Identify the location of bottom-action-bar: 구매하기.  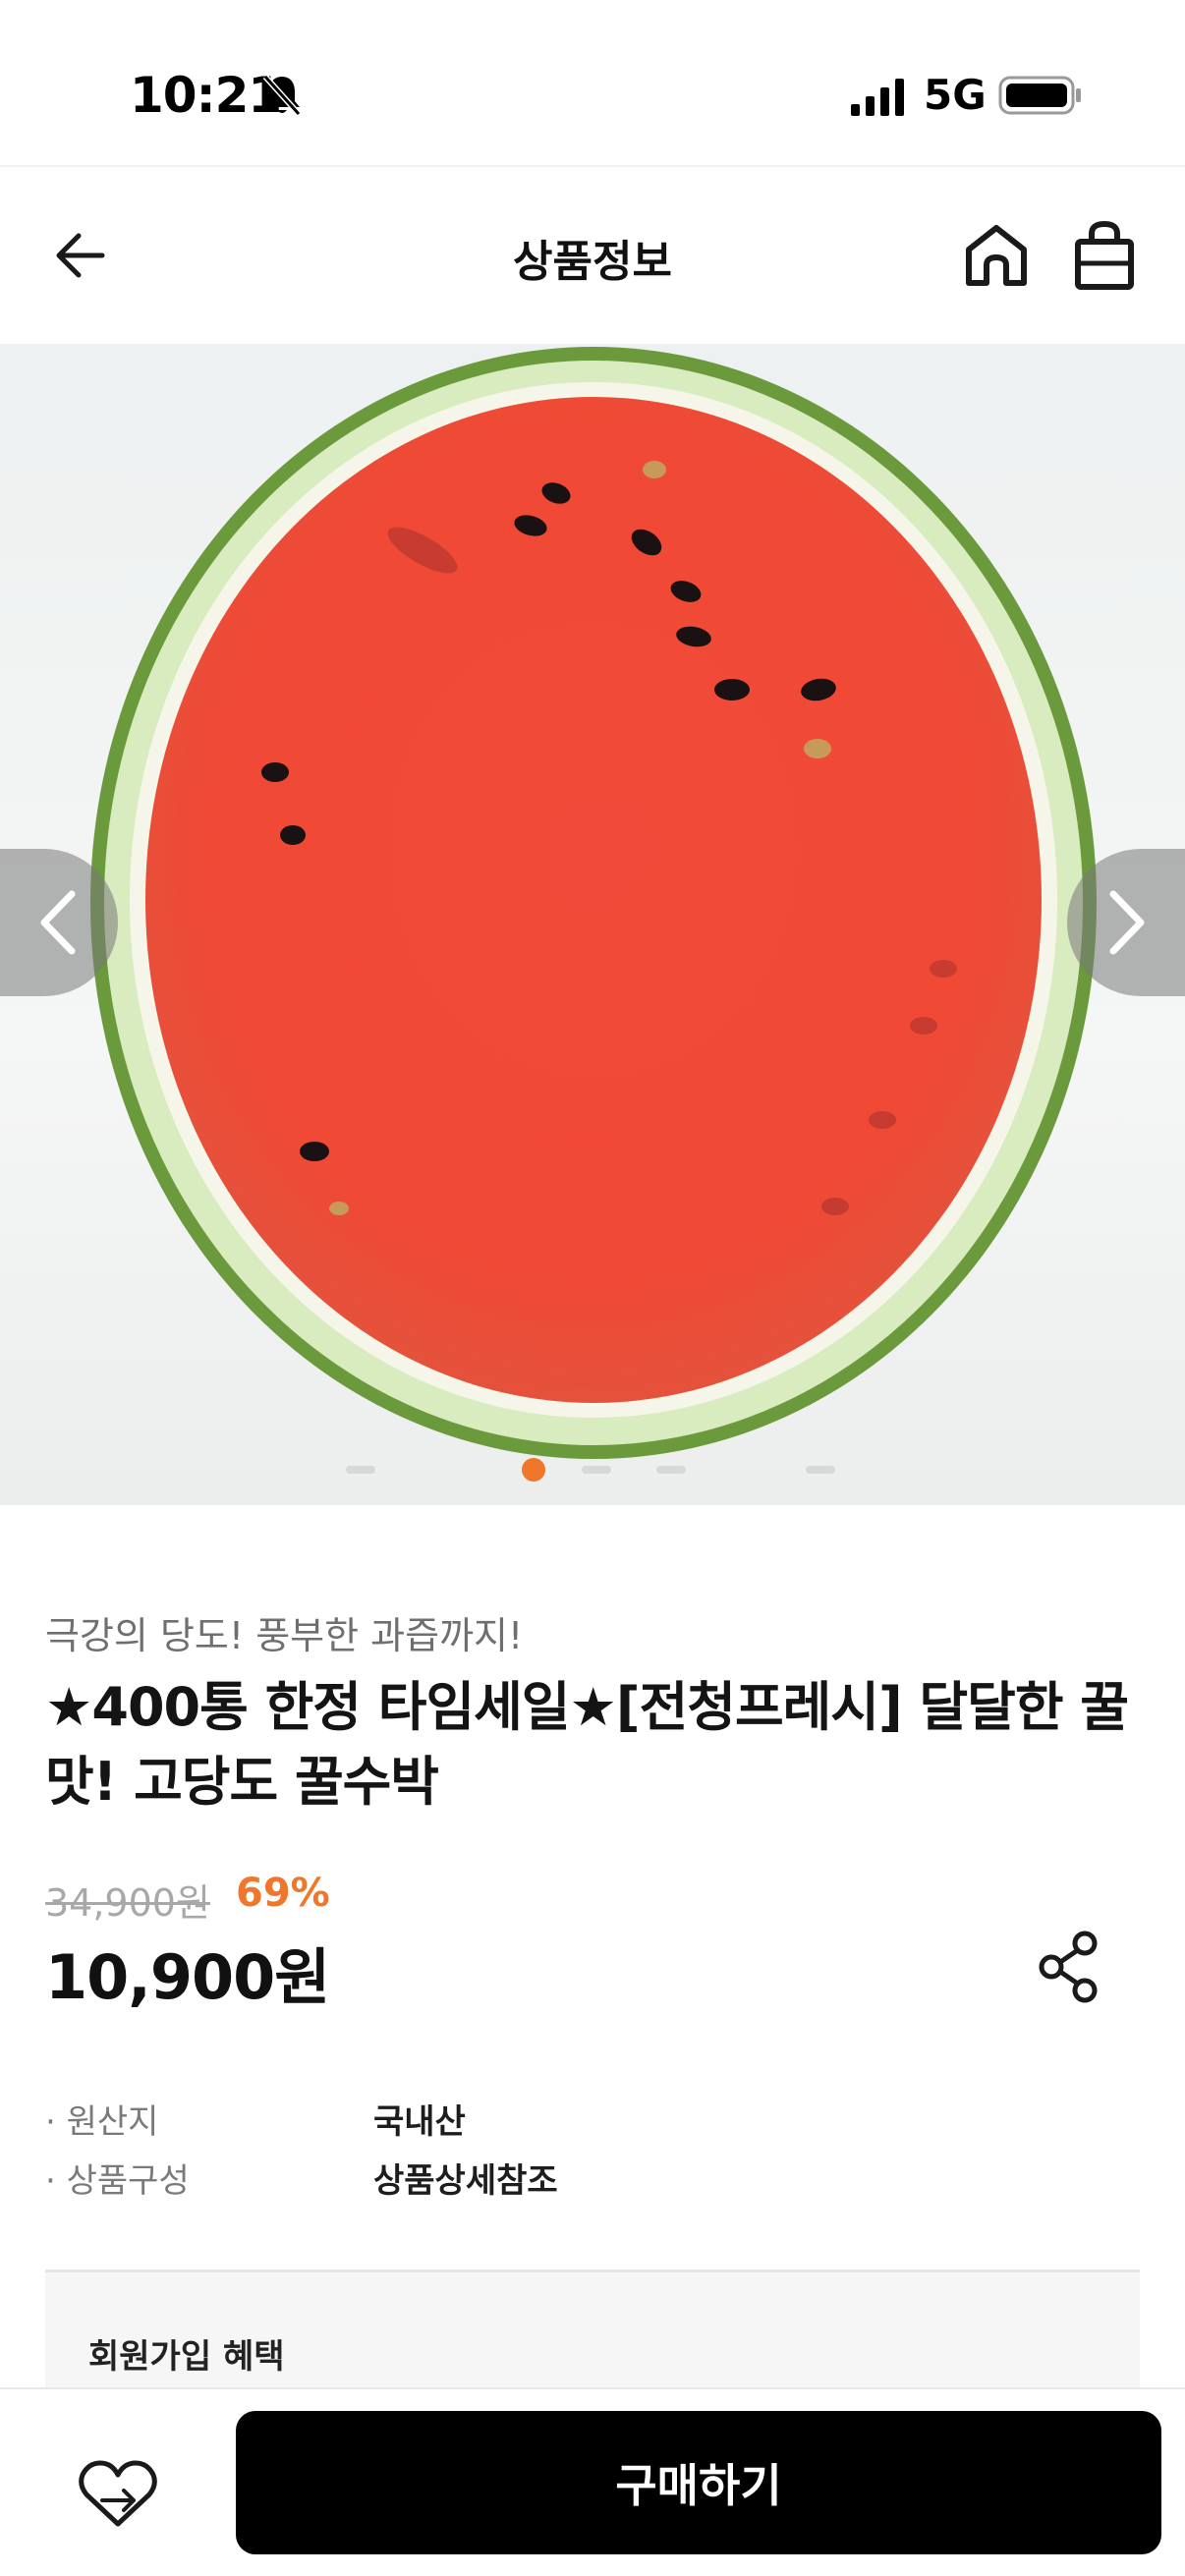
(592, 2481).